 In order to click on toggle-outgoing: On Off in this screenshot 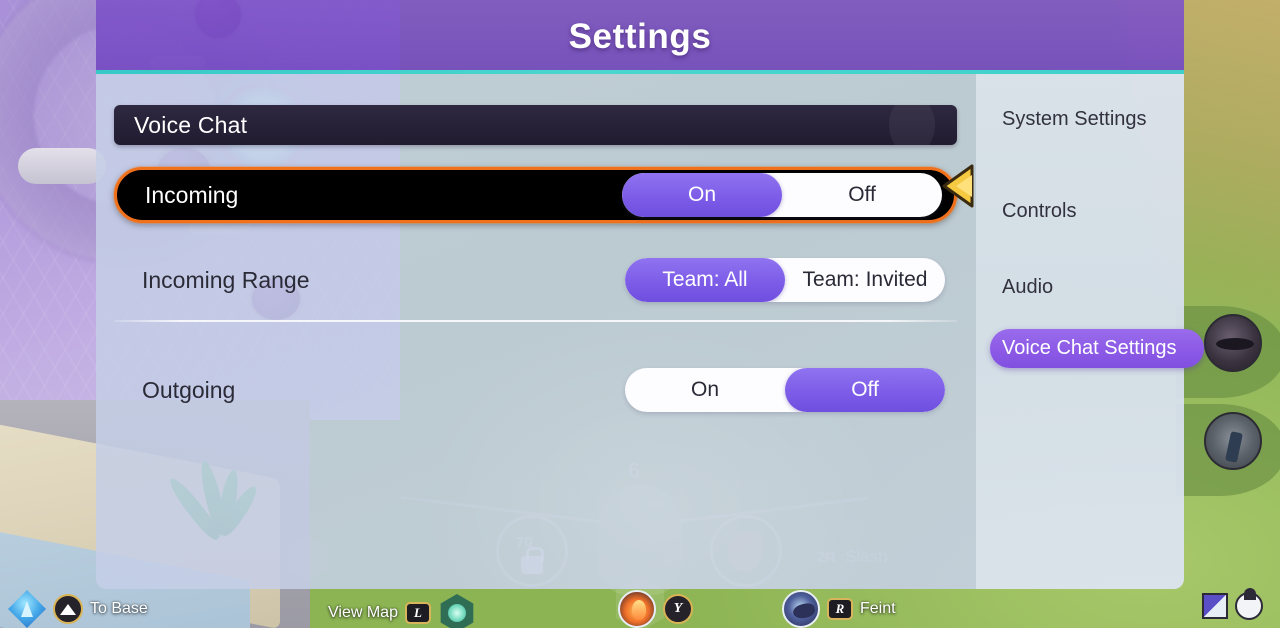, I will do `click(785, 390)`.